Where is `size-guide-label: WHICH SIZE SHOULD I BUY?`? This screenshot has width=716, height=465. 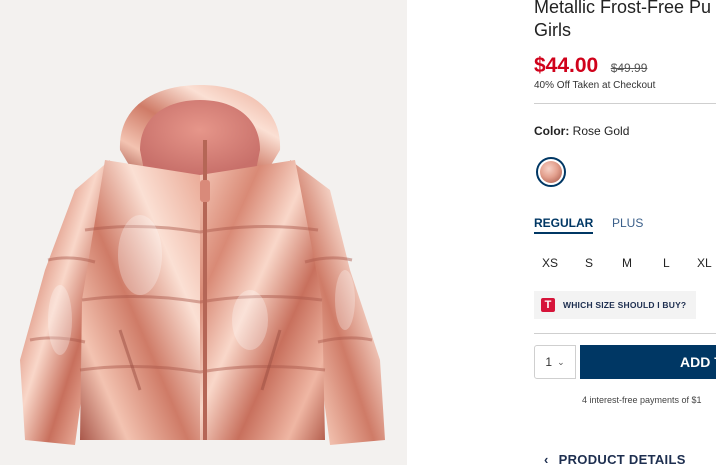 size-guide-label: WHICH SIZE SHOULD I BUY? is located at coordinates (625, 305).